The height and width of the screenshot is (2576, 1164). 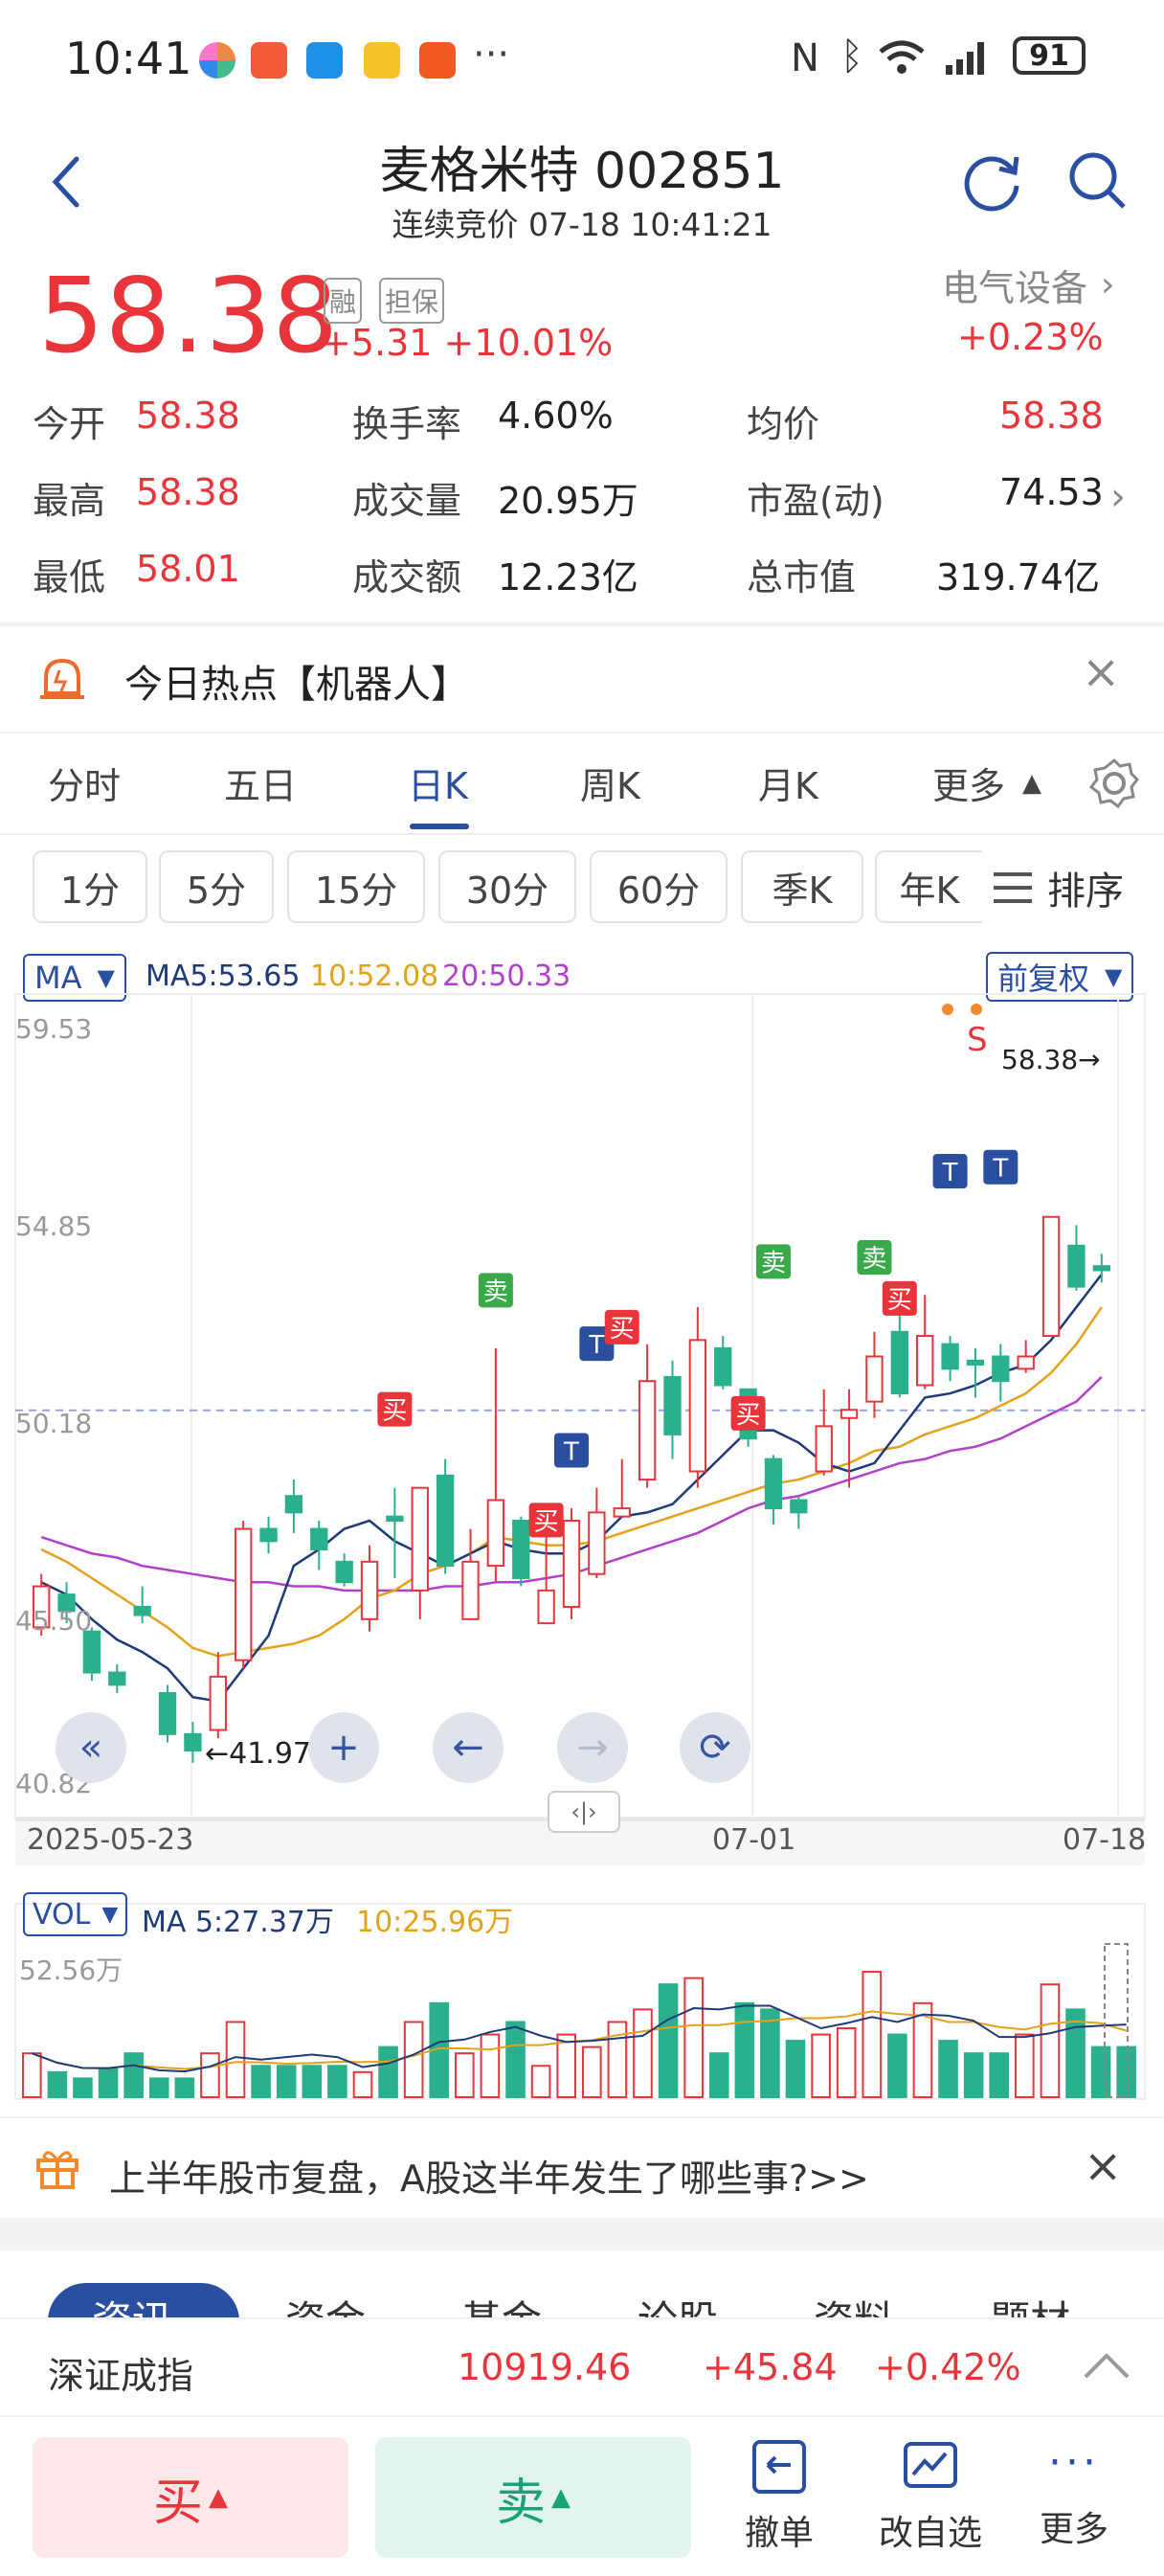 I want to click on tab-monthly-k: 月K, so click(x=788, y=783).